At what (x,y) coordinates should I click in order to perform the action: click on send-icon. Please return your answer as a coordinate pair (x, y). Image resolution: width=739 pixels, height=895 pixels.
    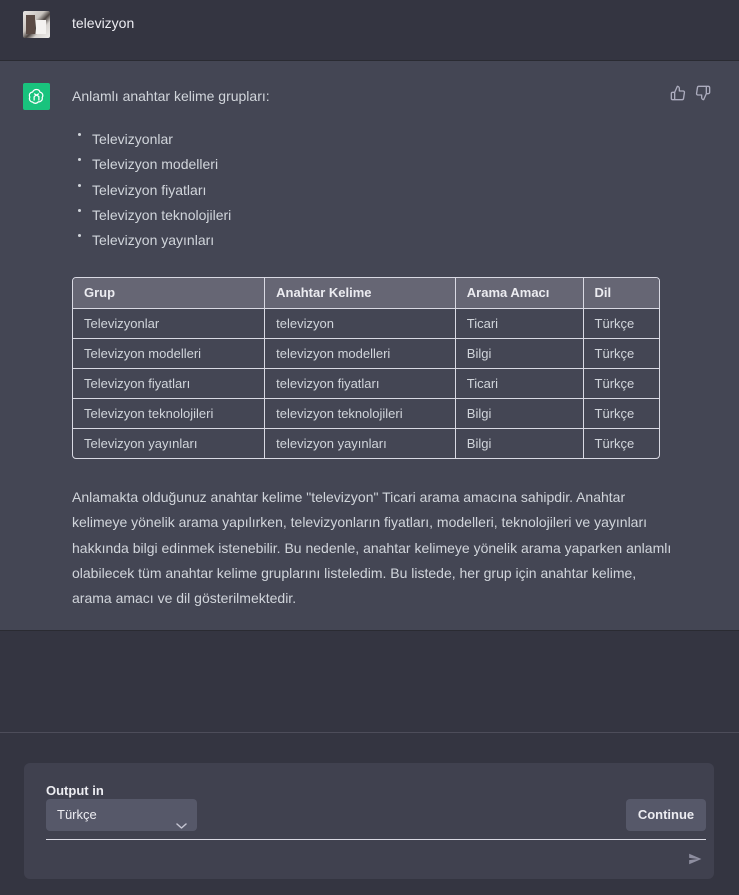
    Looking at the image, I should click on (695, 861).